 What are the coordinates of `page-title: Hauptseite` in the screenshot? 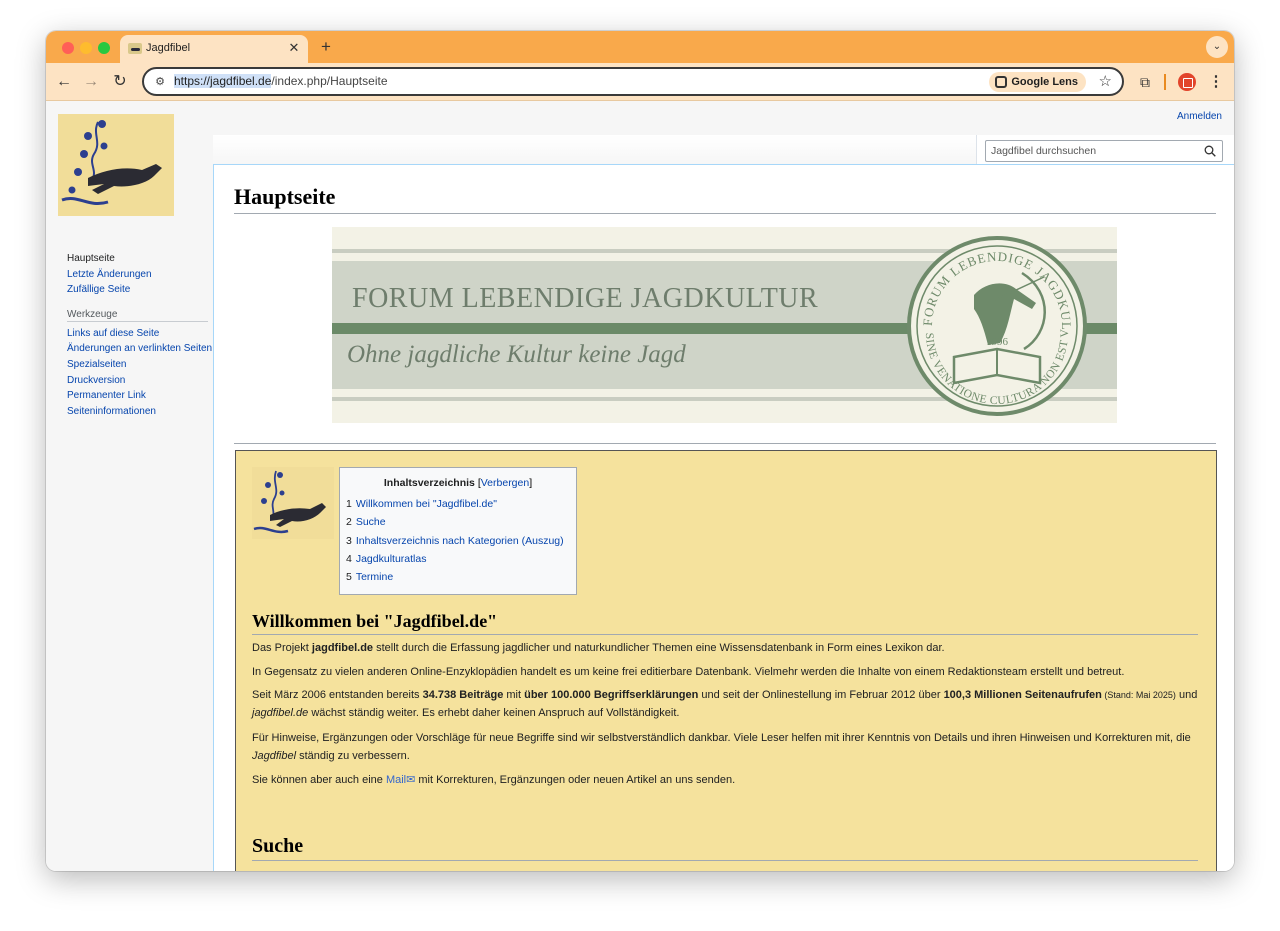 It's located at (725, 199).